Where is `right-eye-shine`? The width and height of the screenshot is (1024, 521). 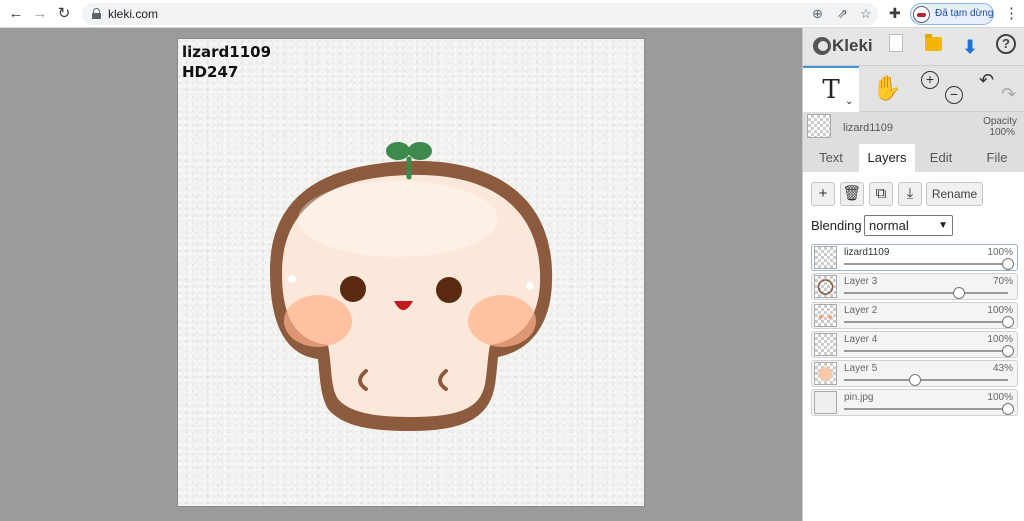 right-eye-shine is located at coordinates (530, 286).